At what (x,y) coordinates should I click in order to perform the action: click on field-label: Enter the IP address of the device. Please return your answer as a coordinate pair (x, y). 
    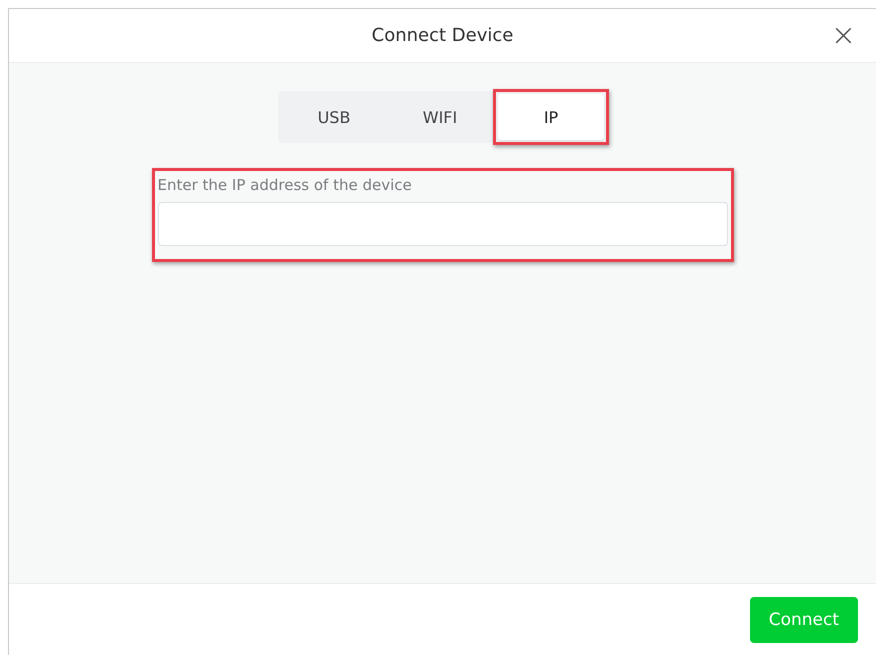
    Looking at the image, I should click on (285, 185).